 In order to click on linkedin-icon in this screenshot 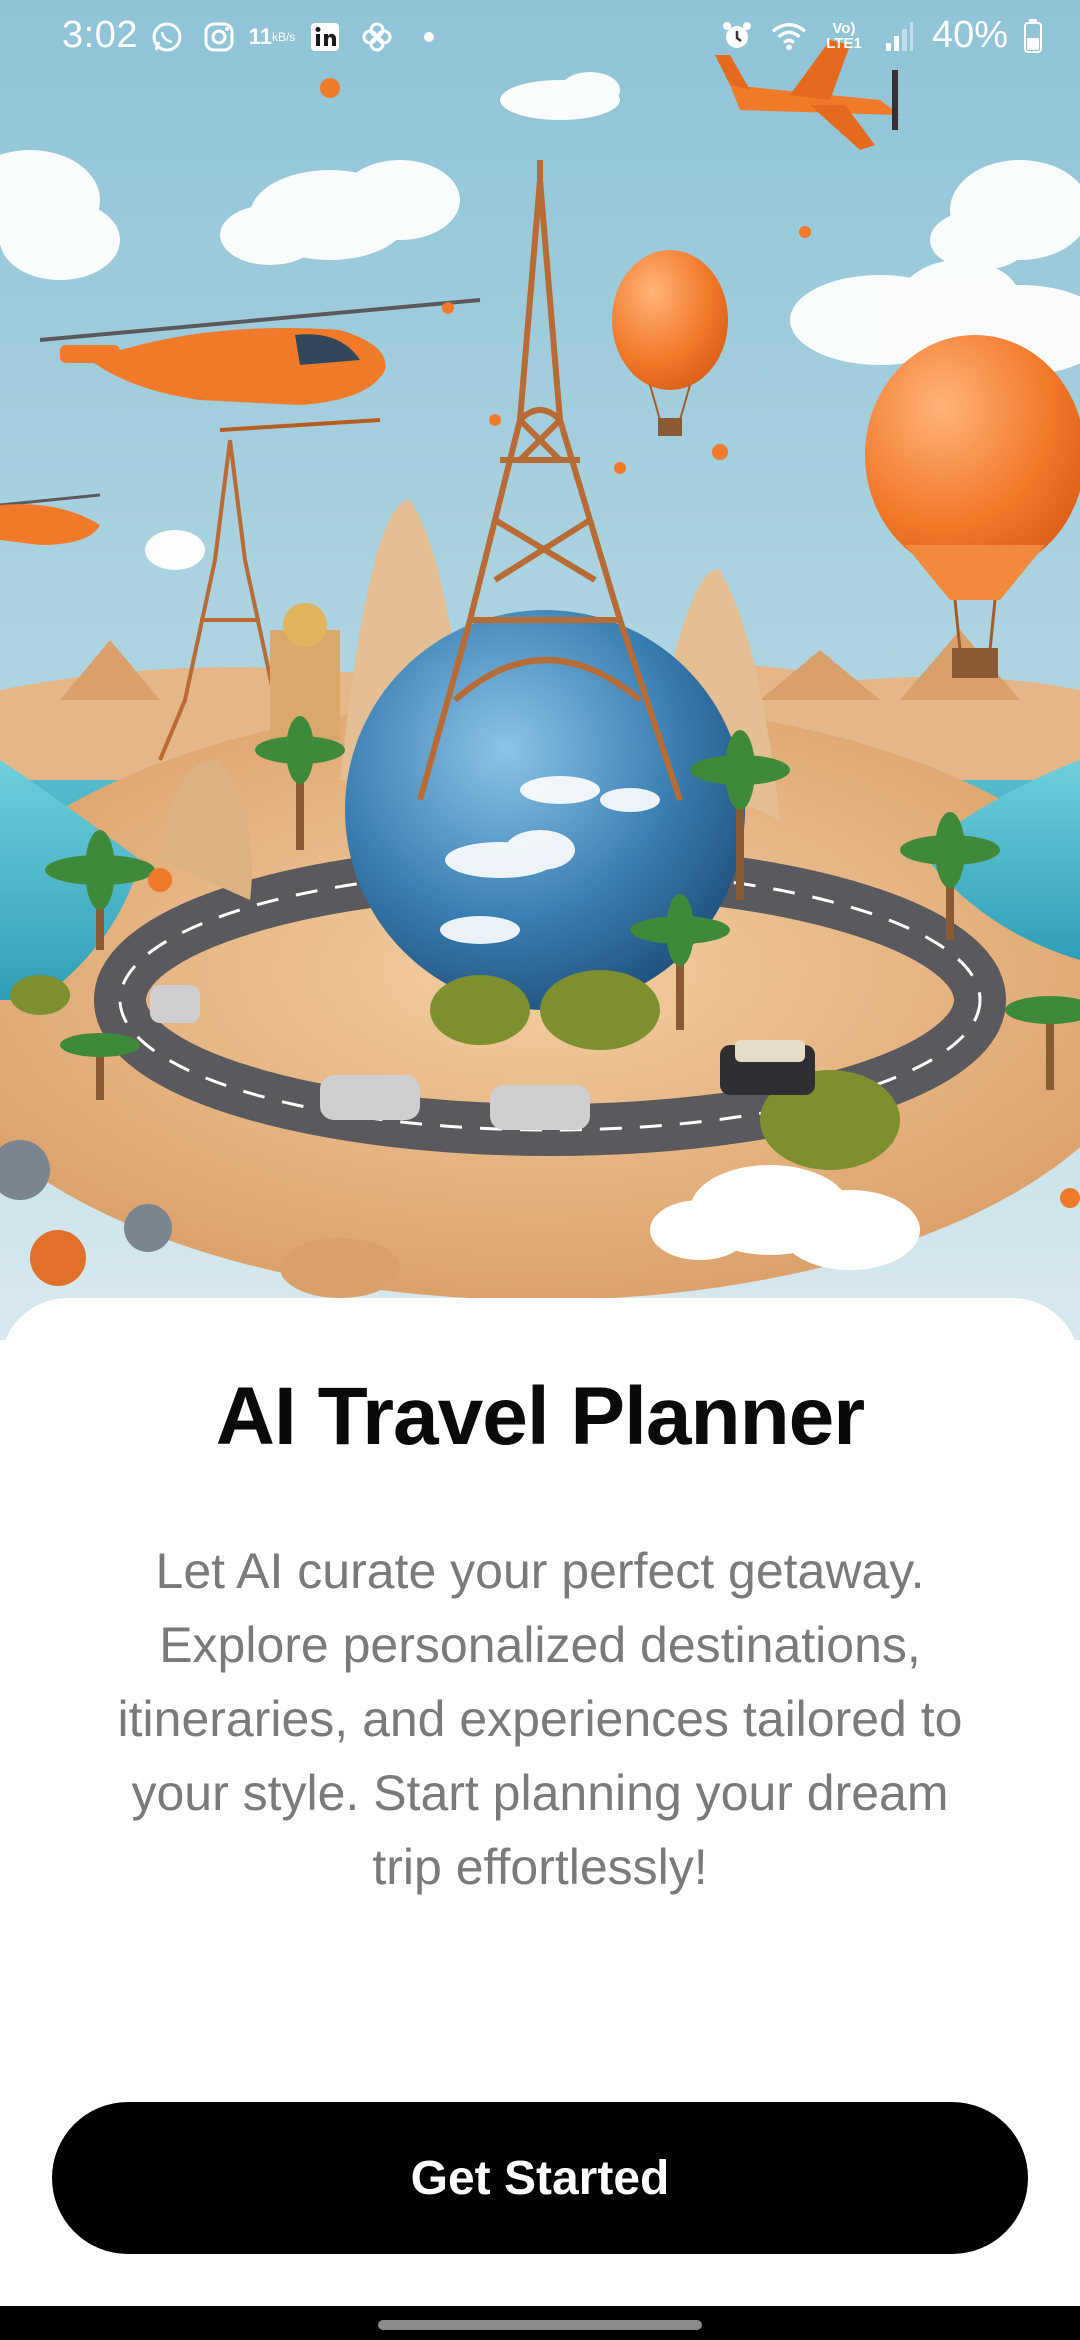, I will do `click(325, 37)`.